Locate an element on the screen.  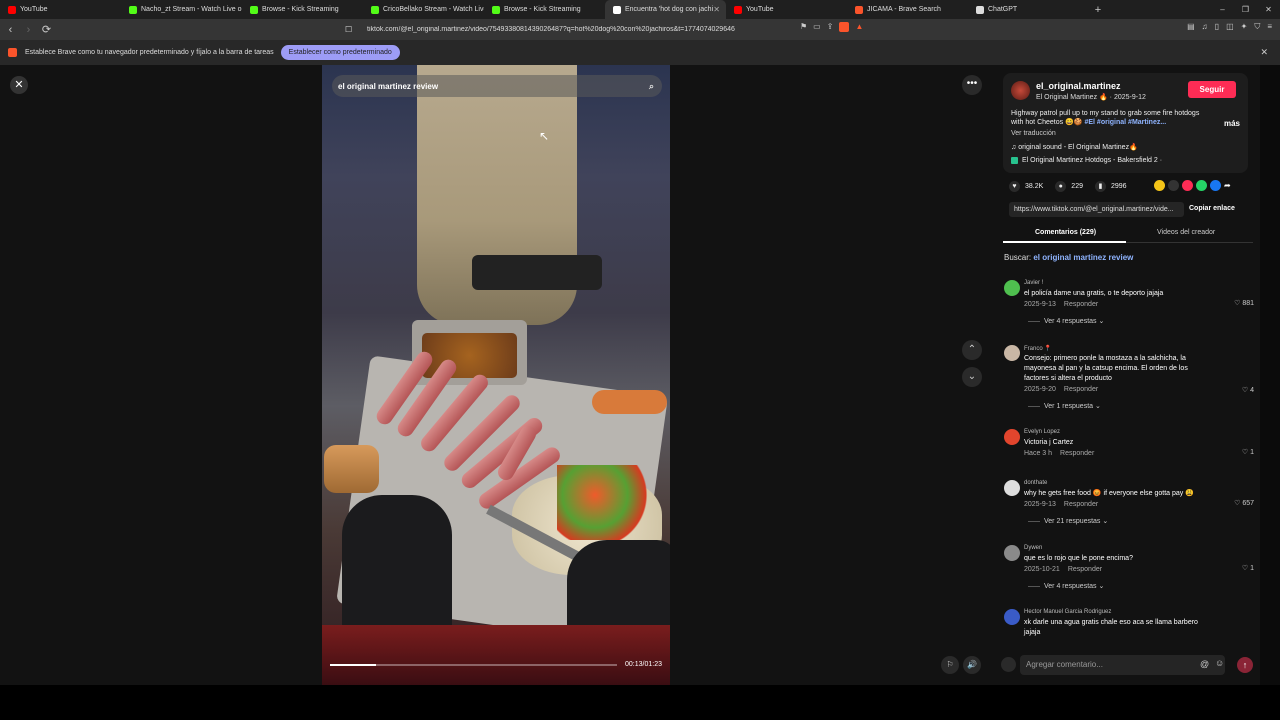
brave-rewards-icon: ▲ is located at coordinates (859, 27).